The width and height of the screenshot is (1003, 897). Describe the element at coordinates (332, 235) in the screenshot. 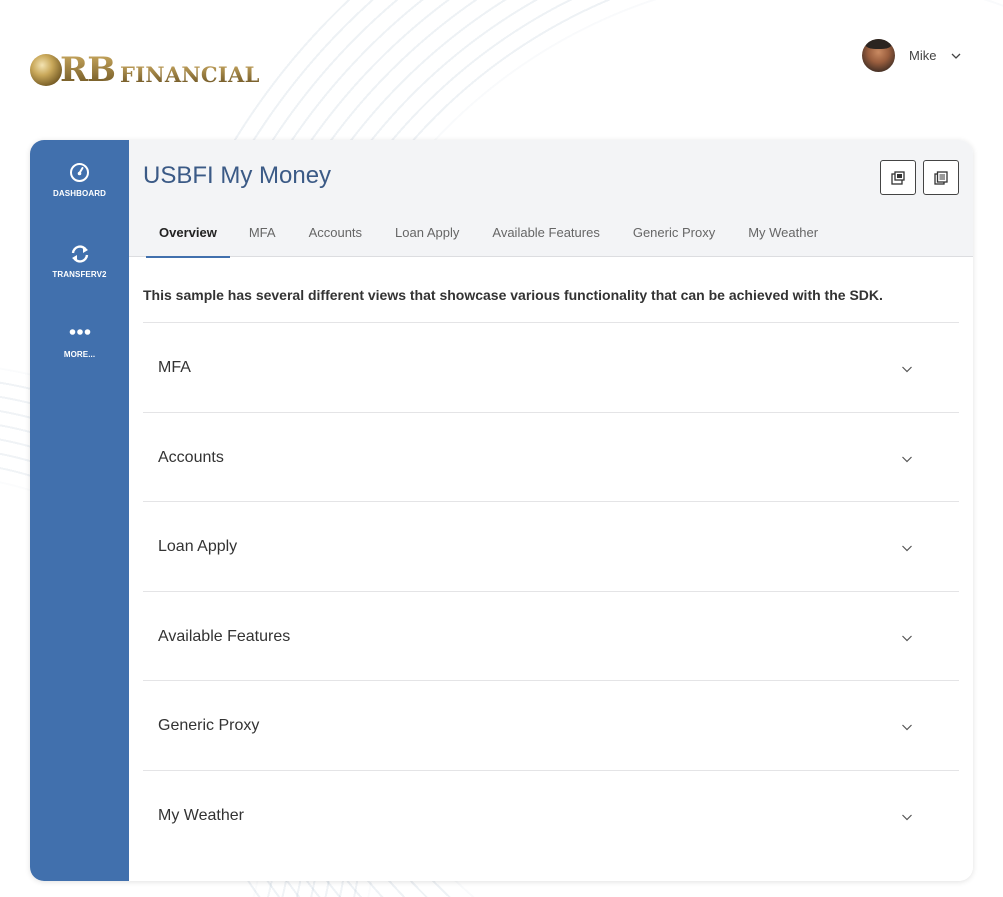

I see `tab-accounts: Accounts` at that location.